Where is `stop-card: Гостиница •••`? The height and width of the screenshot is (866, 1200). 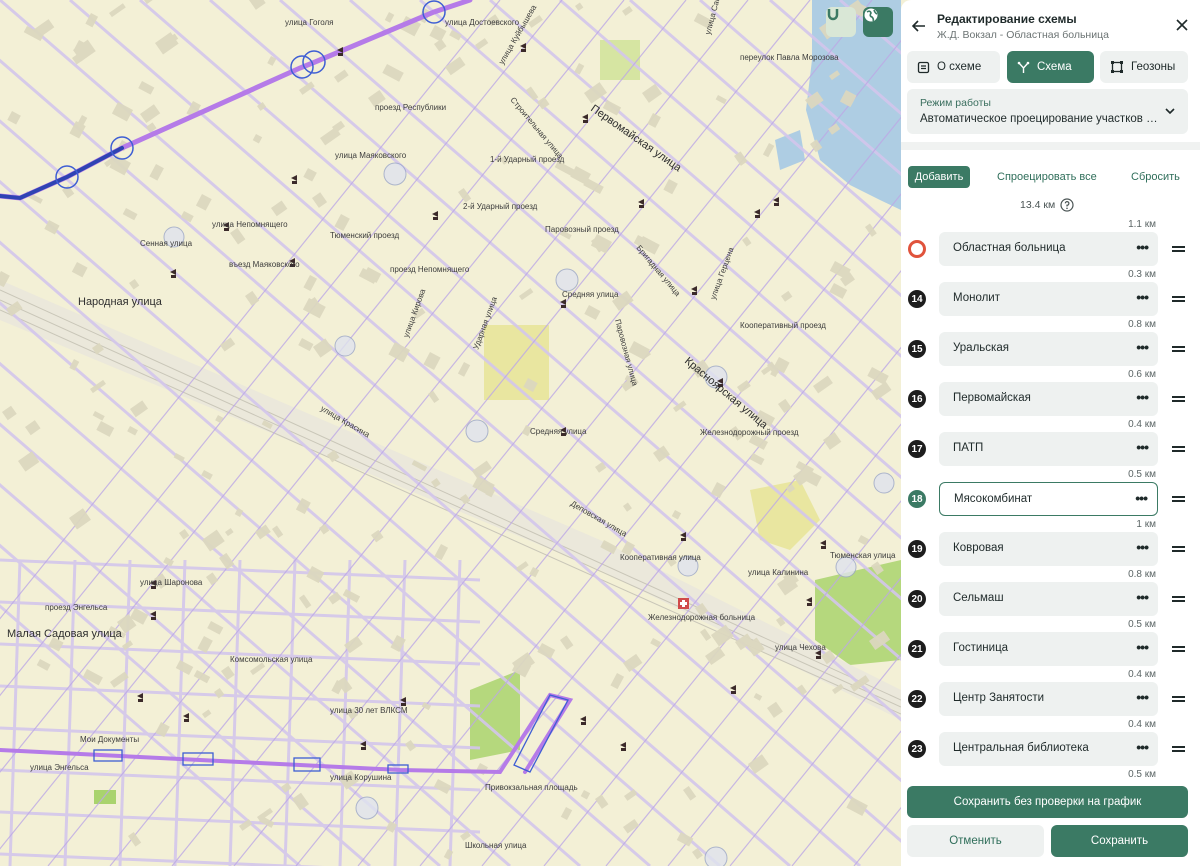
stop-card: Гостиница ••• is located at coordinates (1048, 649).